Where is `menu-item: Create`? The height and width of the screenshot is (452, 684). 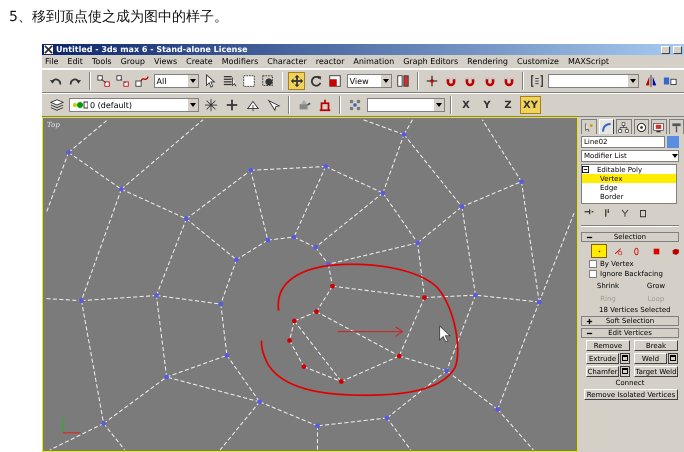 menu-item: Create is located at coordinates (199, 61).